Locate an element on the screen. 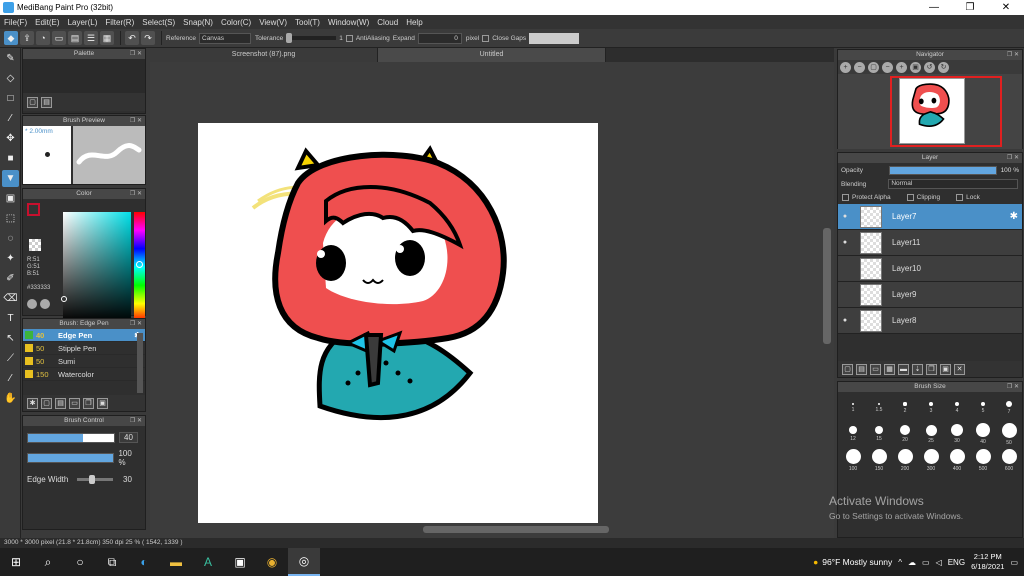  layer-opacity-slider is located at coordinates (943, 170).